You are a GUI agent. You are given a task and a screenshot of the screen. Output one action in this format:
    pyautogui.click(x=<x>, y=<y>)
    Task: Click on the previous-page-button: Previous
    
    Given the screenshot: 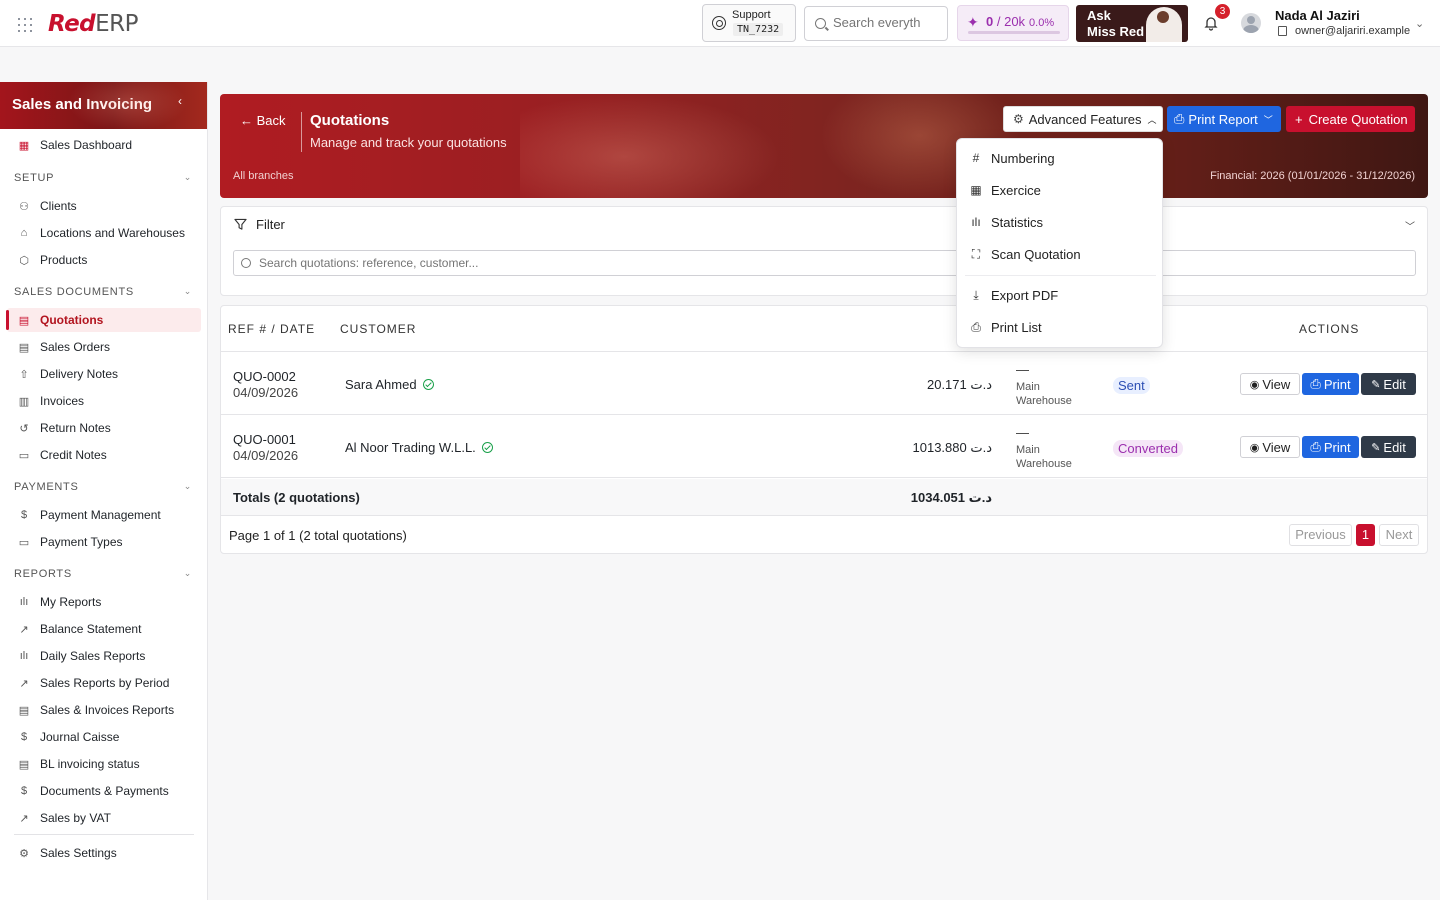 What is the action you would take?
    pyautogui.click(x=1320, y=535)
    